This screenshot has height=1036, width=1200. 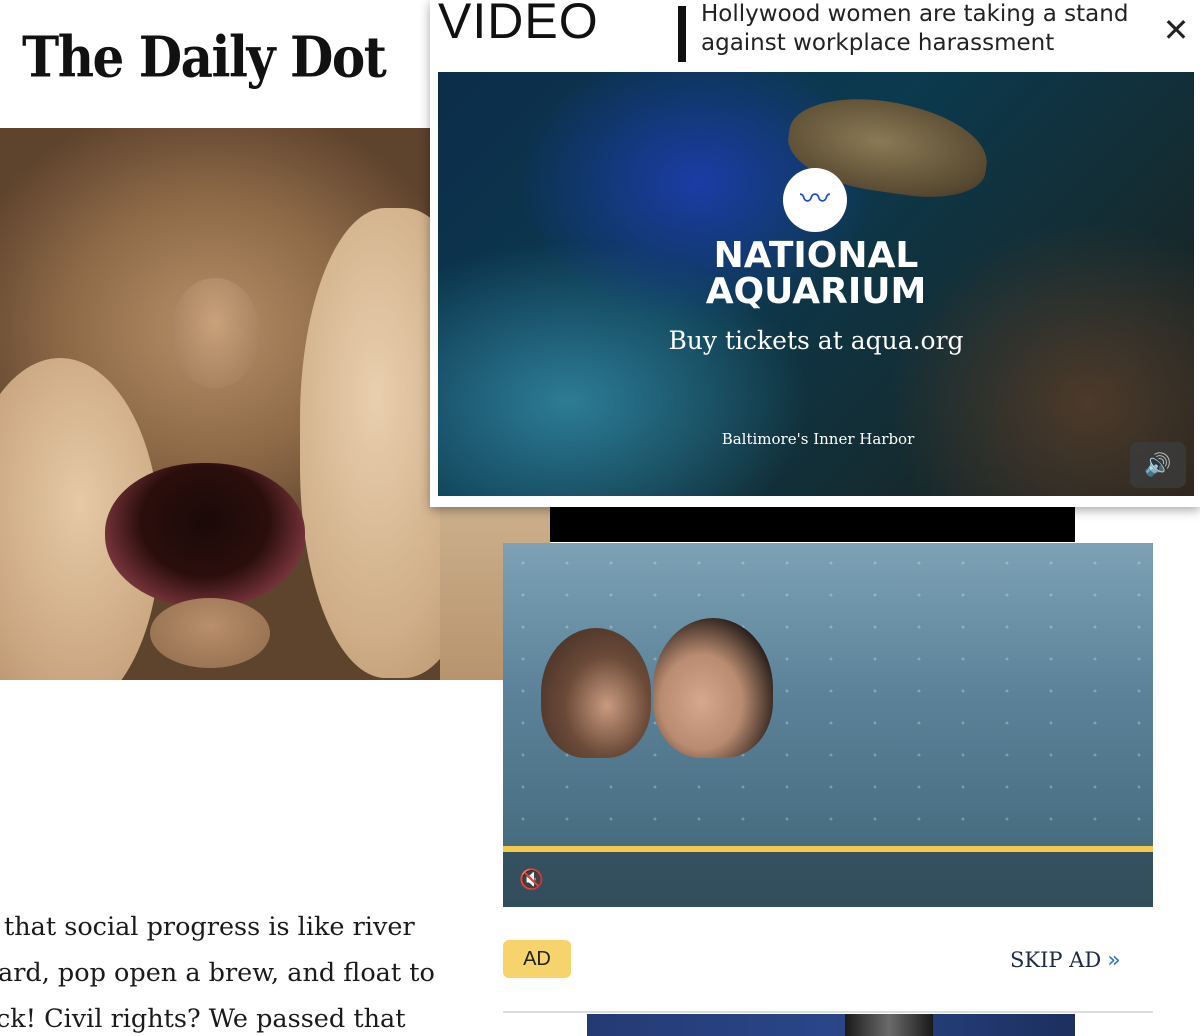 I want to click on divider, so click(x=828, y=1012).